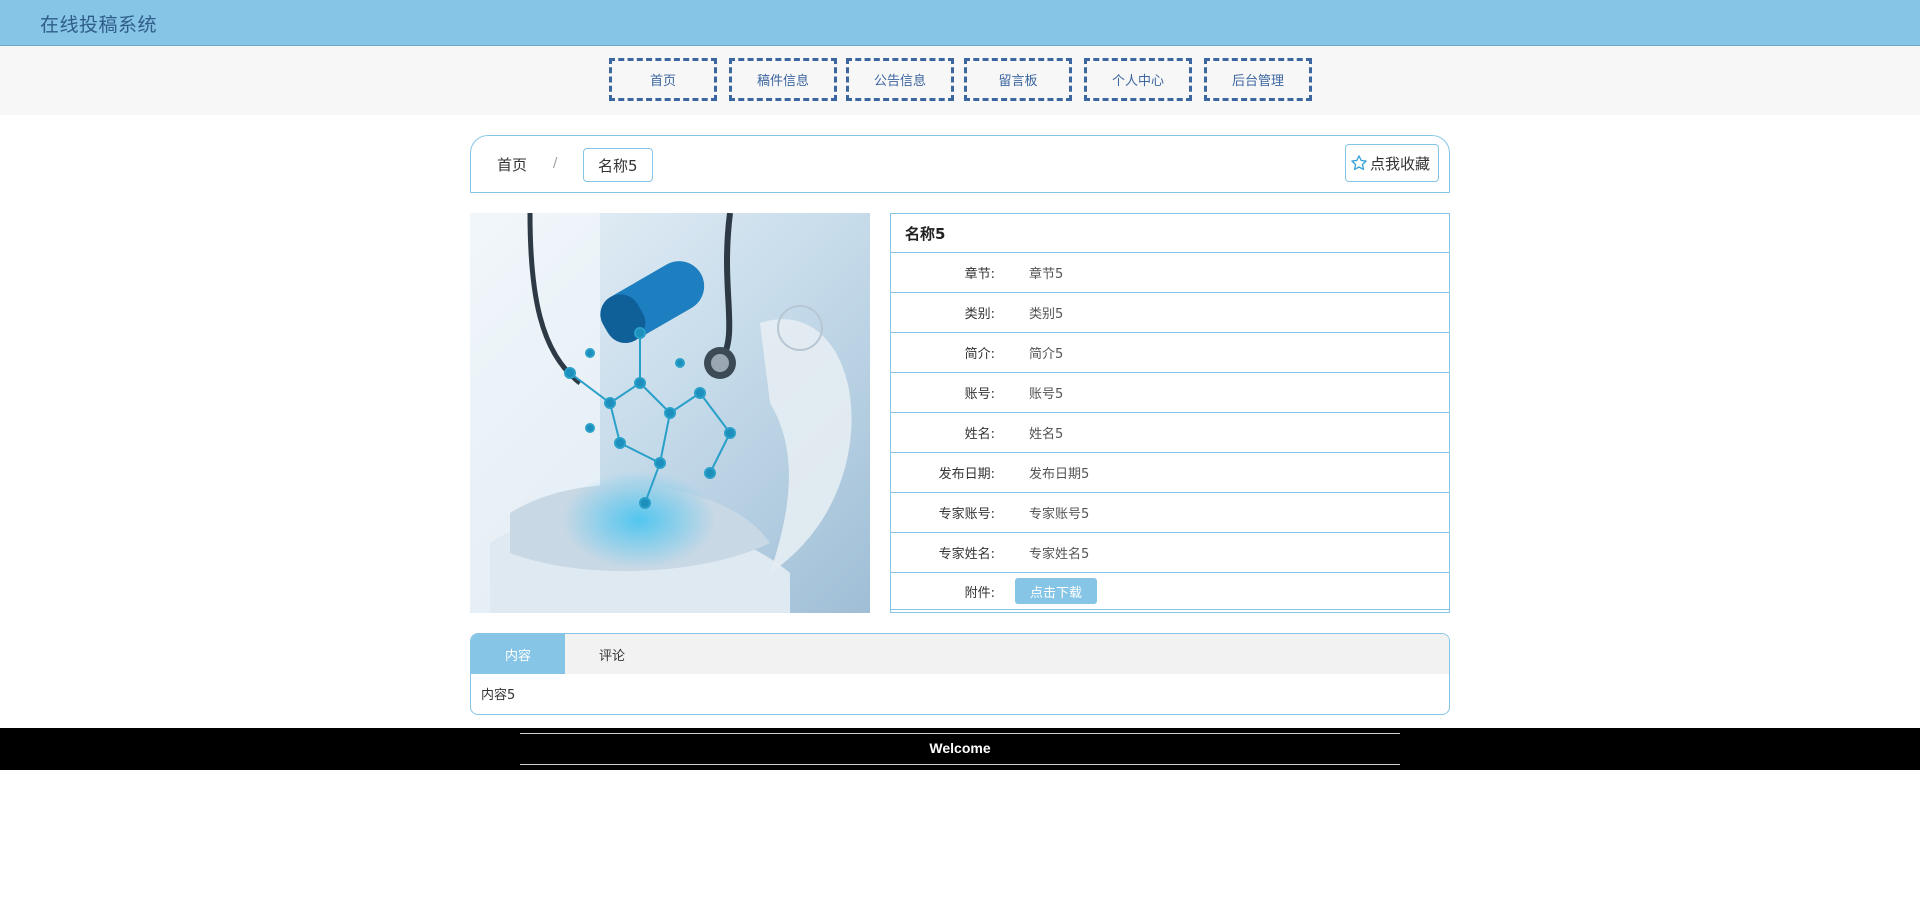 The image size is (1920, 911). What do you see at coordinates (1170, 553) in the screenshot?
I see `detail-row-expert-name: 专家姓名: 专家姓名5` at bounding box center [1170, 553].